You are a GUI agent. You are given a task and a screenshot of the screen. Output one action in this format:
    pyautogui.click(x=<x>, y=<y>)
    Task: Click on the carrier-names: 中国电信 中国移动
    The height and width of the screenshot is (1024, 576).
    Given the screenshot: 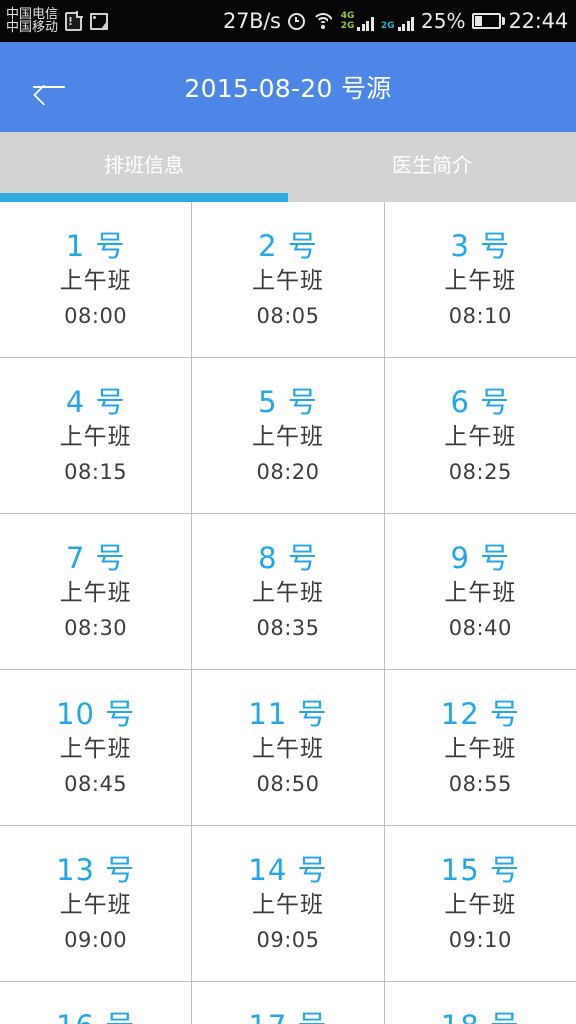 What is the action you would take?
    pyautogui.click(x=32, y=20)
    